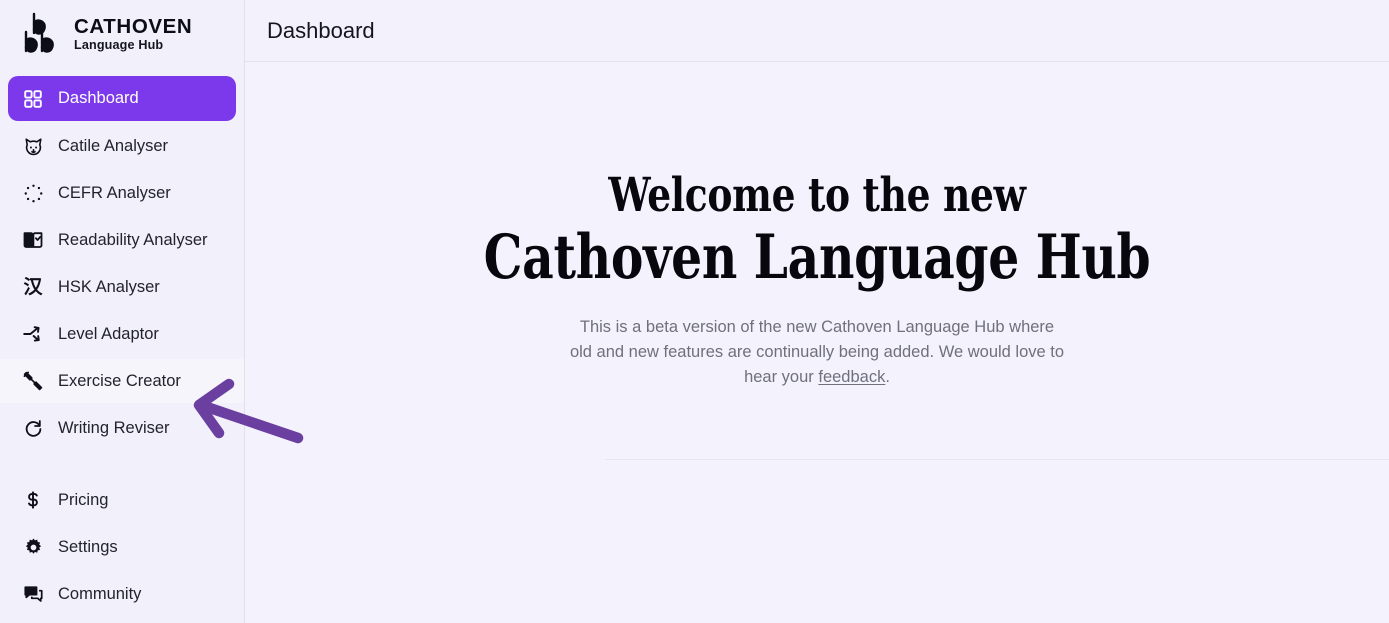  What do you see at coordinates (100, 593) in the screenshot?
I see `sidebar-item-label: Community` at bounding box center [100, 593].